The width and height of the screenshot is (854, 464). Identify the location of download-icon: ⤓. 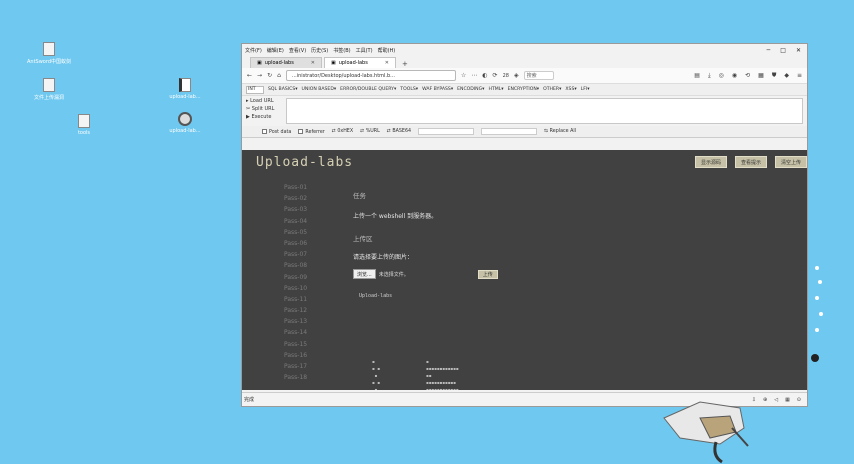
(709, 76).